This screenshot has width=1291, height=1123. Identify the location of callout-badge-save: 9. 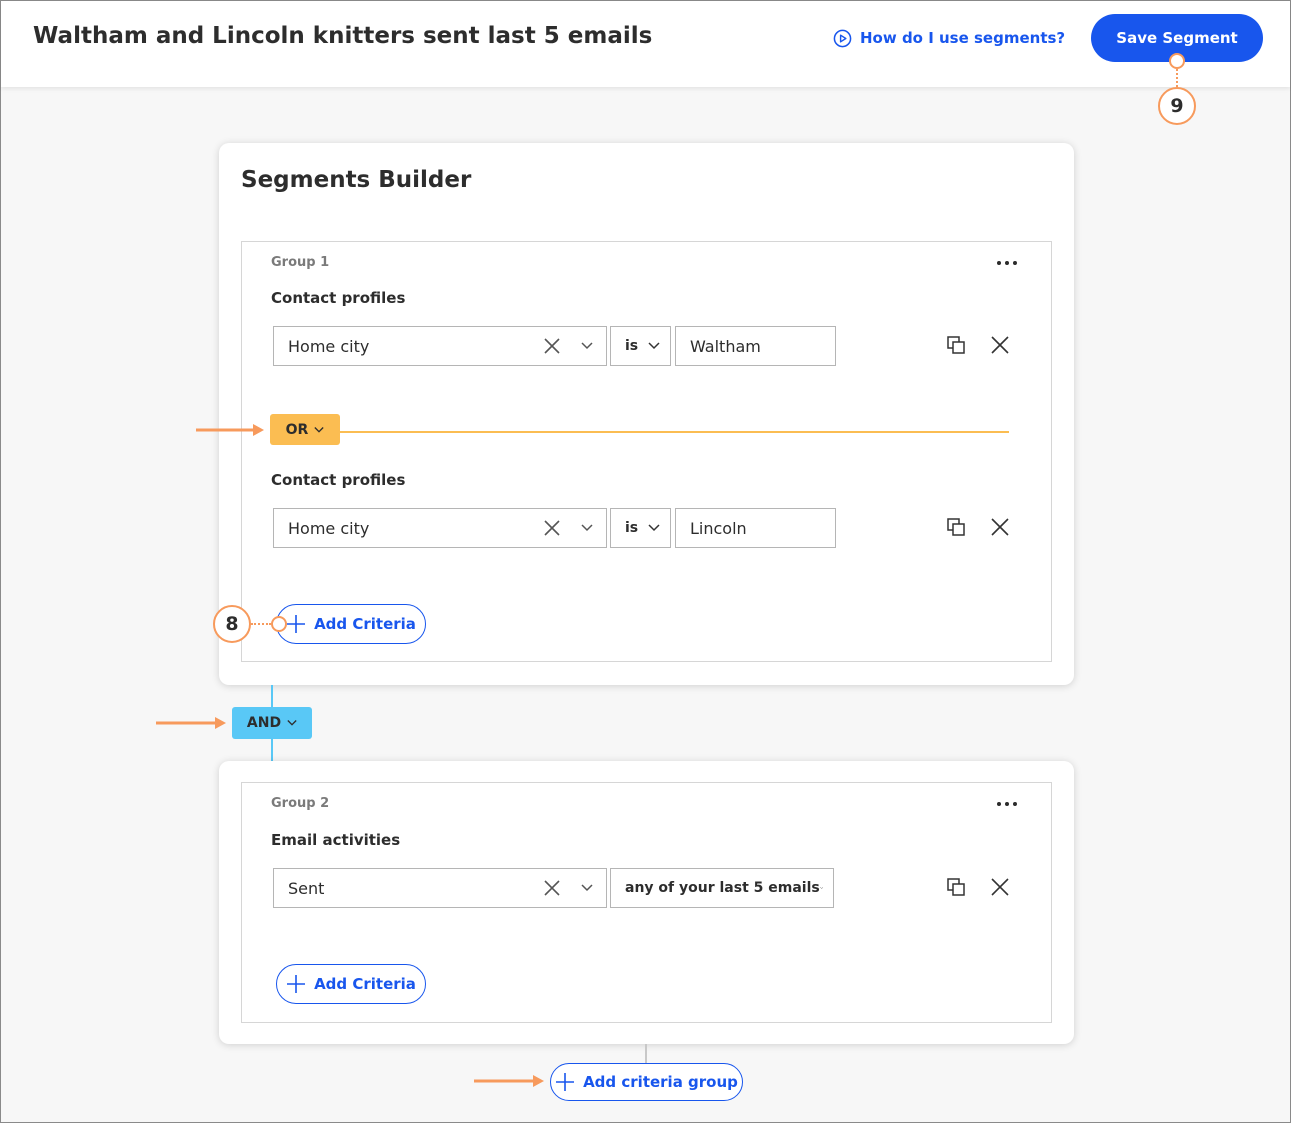
(1177, 106).